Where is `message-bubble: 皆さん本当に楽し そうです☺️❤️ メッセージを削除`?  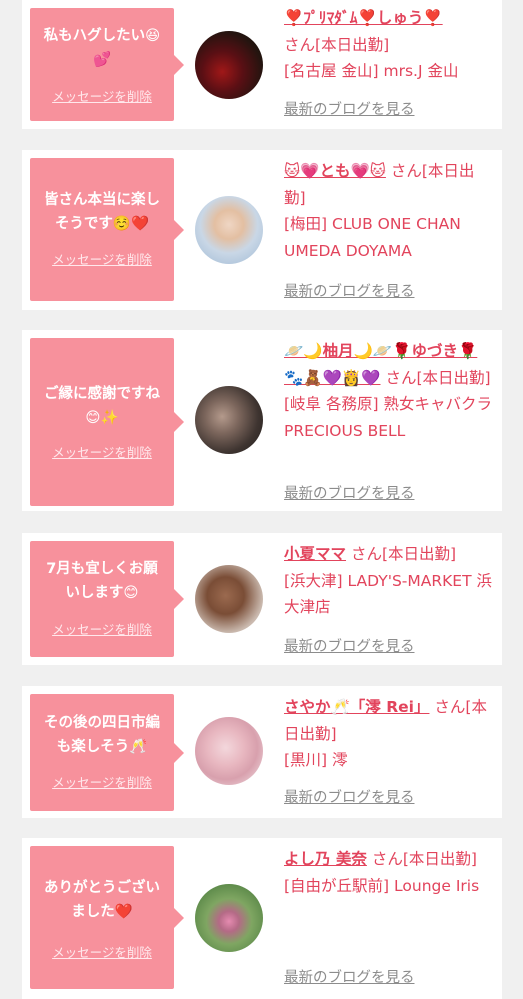 message-bubble: 皆さん本当に楽し そうです☺️❤️ メッセージを削除 is located at coordinates (107, 229).